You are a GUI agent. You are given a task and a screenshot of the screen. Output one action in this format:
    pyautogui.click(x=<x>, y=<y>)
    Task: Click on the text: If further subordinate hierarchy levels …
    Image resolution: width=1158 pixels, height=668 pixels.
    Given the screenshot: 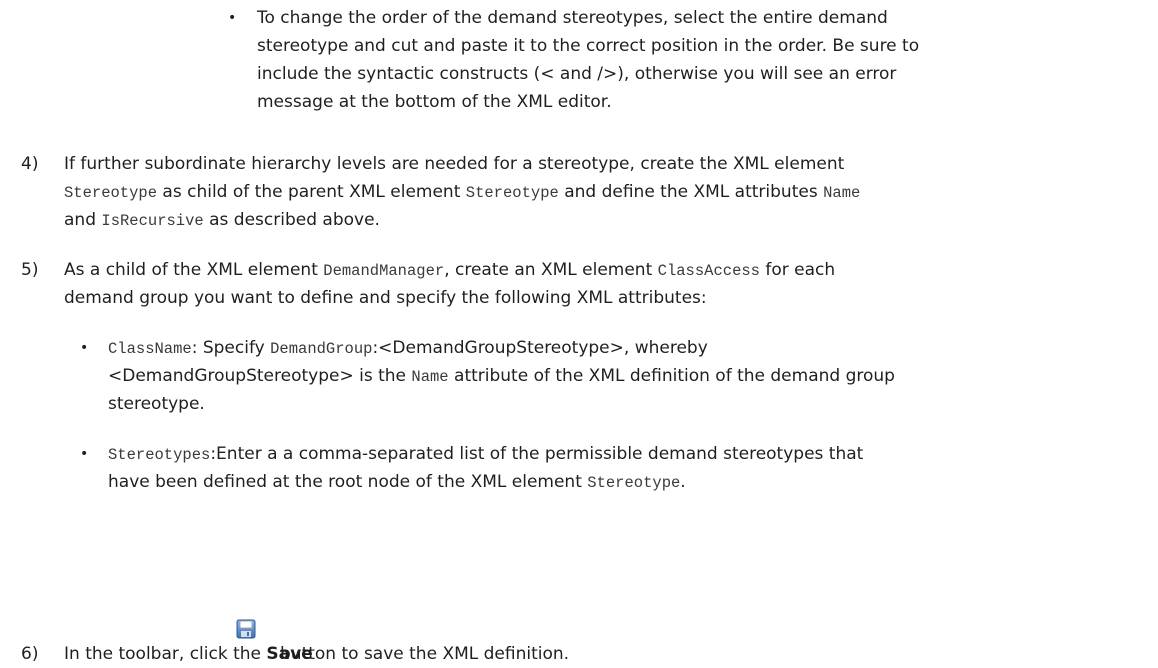 What is the action you would take?
    pyautogui.click(x=454, y=164)
    